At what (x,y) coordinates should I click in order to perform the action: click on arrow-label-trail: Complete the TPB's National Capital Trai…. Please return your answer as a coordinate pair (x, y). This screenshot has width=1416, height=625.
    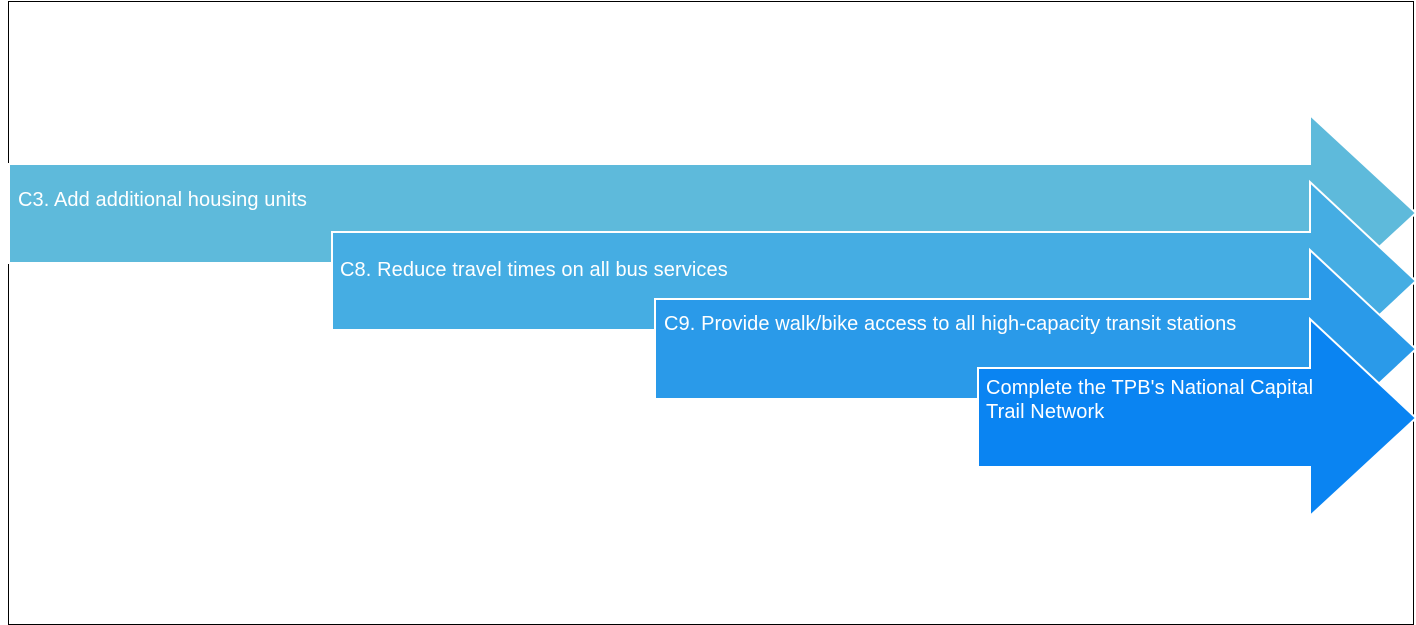
    Looking at the image, I should click on (1150, 400).